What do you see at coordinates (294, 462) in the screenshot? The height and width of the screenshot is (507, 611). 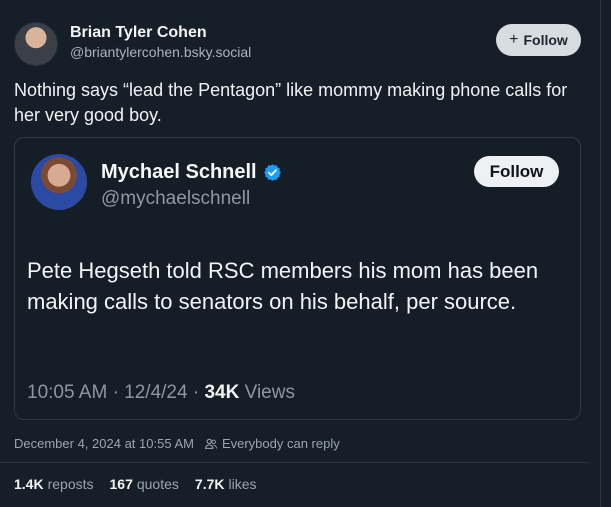 I see `stats-divider` at bounding box center [294, 462].